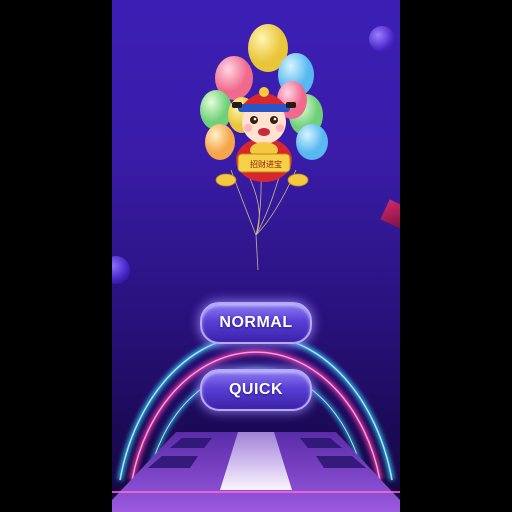 The image size is (512, 512). I want to click on mascot-scroll-text: 招财进宝, so click(266, 164).